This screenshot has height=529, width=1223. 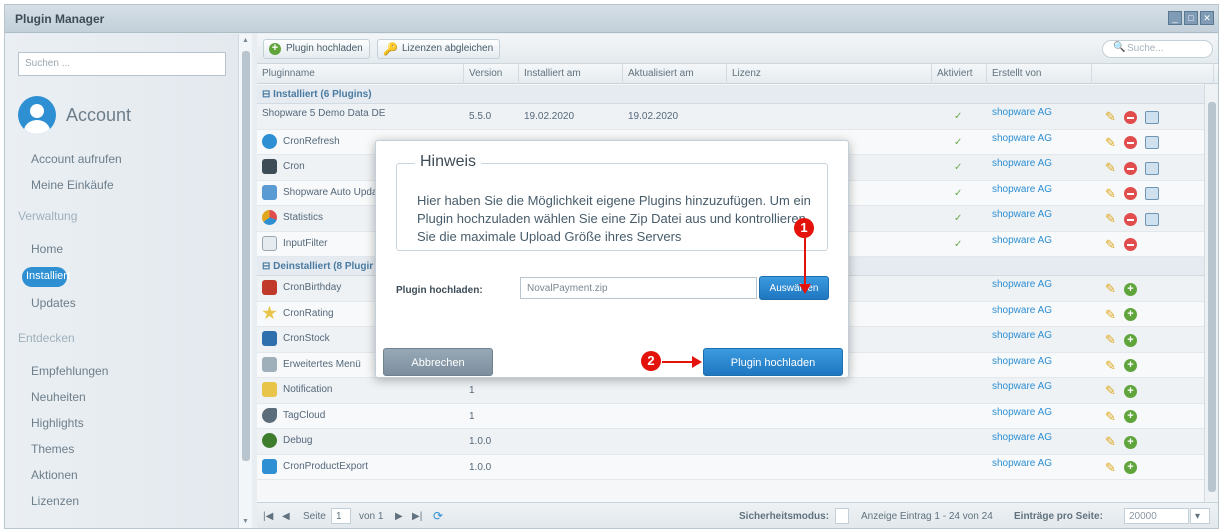 What do you see at coordinates (804, 228) in the screenshot?
I see `step-badge-1: 1` at bounding box center [804, 228].